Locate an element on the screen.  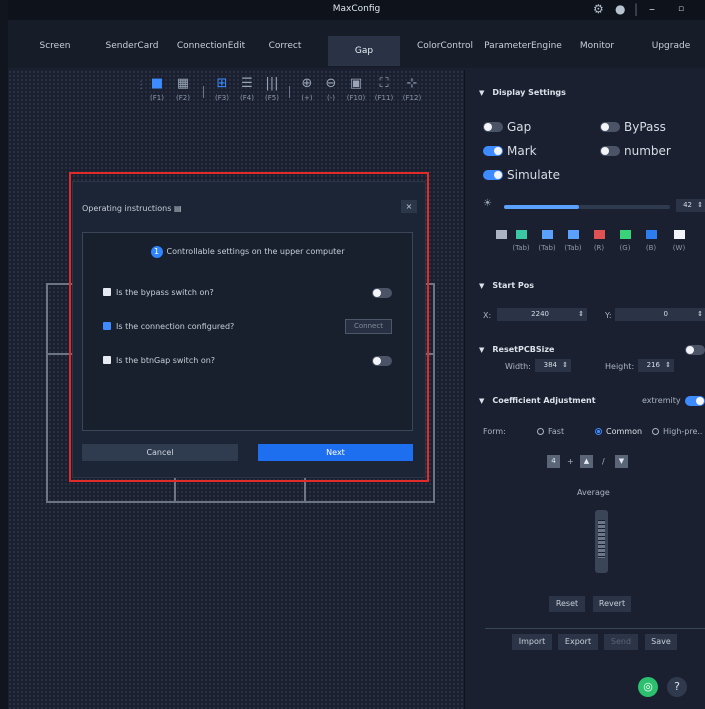
mark-switch-row: Mark is located at coordinates (510, 151).